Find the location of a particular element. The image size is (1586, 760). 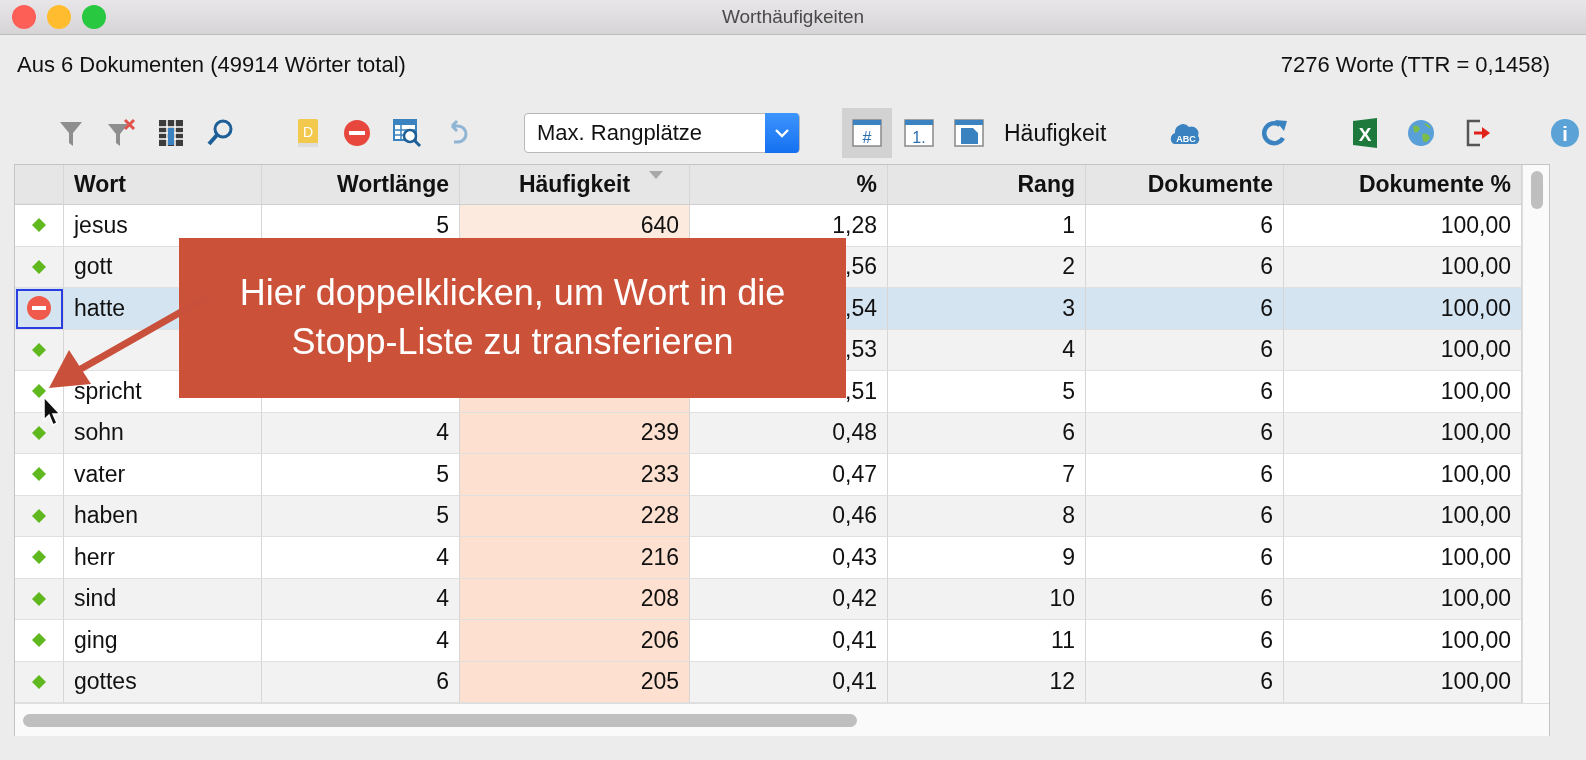

document-summary: Aus 6 Dokumenten (49914 Wörter total) is located at coordinates (211, 65).